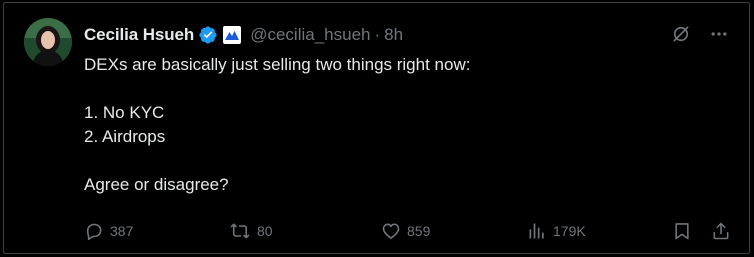 This screenshot has width=754, height=257. I want to click on timestamp: 8h, so click(393, 35).